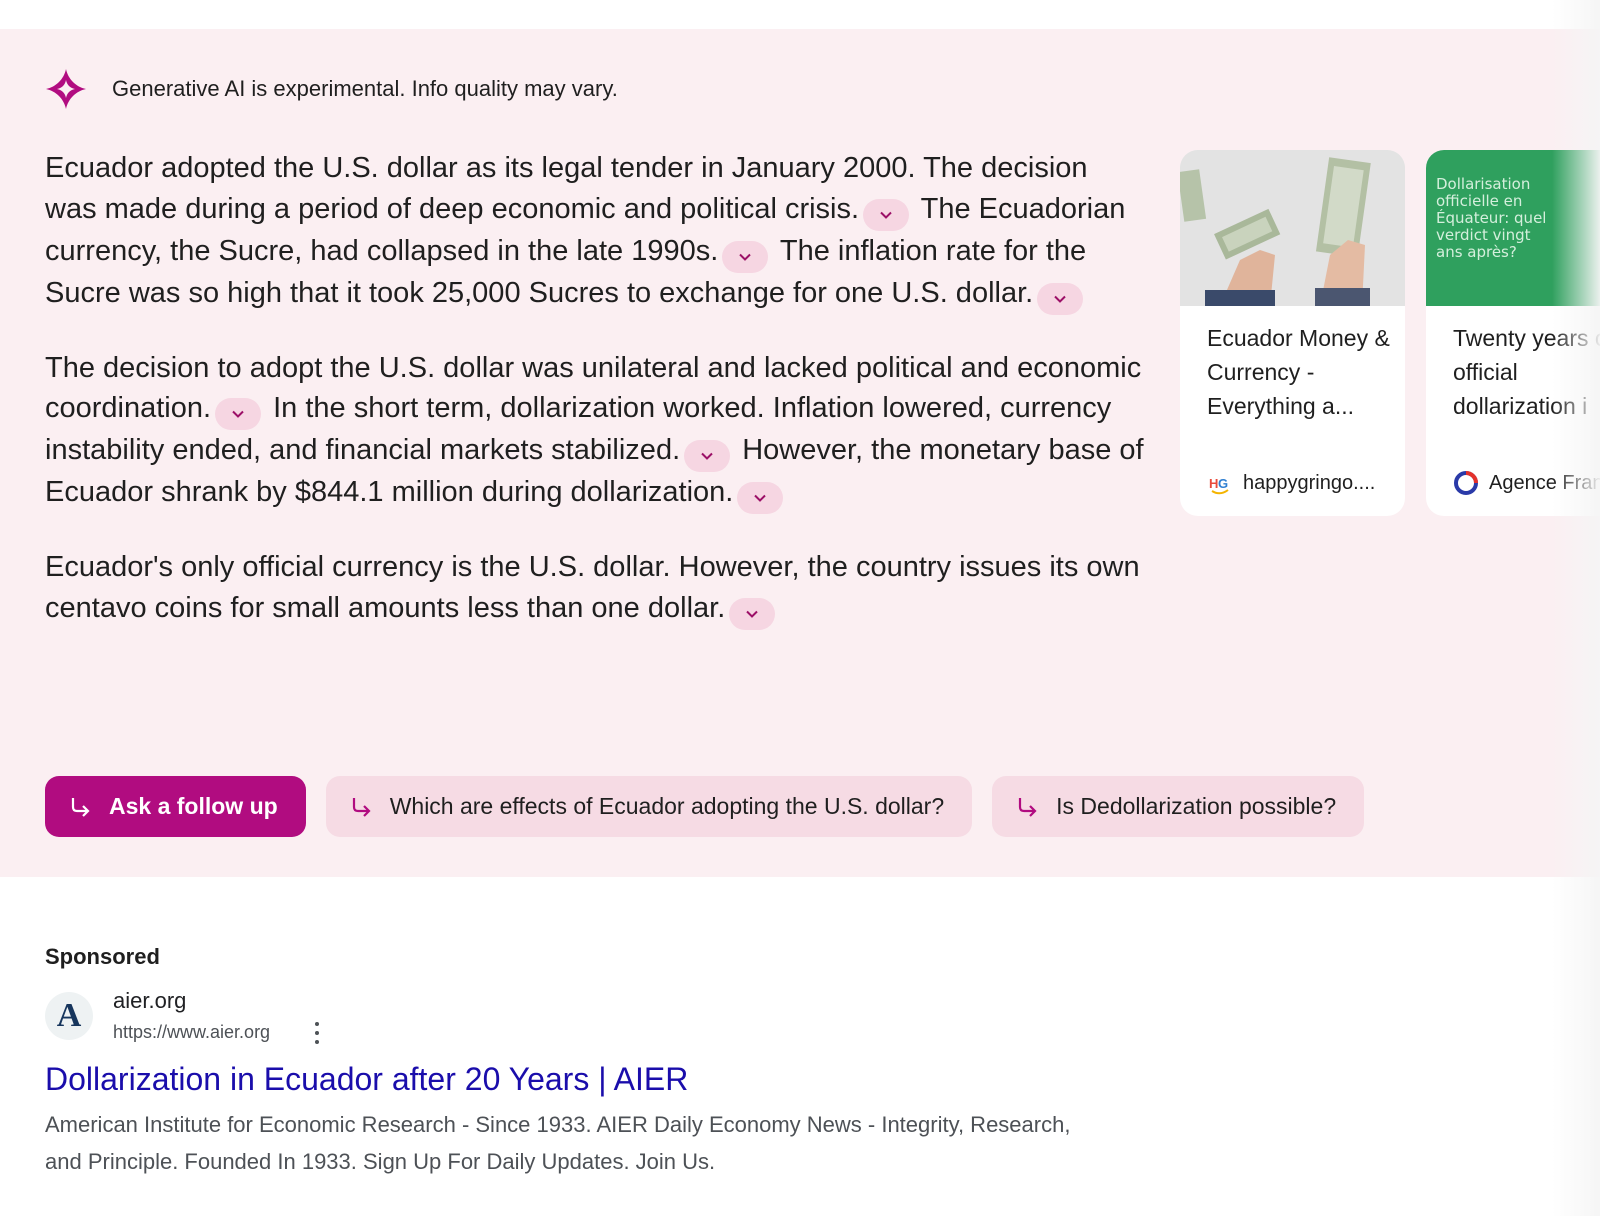  Describe the element at coordinates (1213, 483) in the screenshot. I see `svg-text: H` at that location.